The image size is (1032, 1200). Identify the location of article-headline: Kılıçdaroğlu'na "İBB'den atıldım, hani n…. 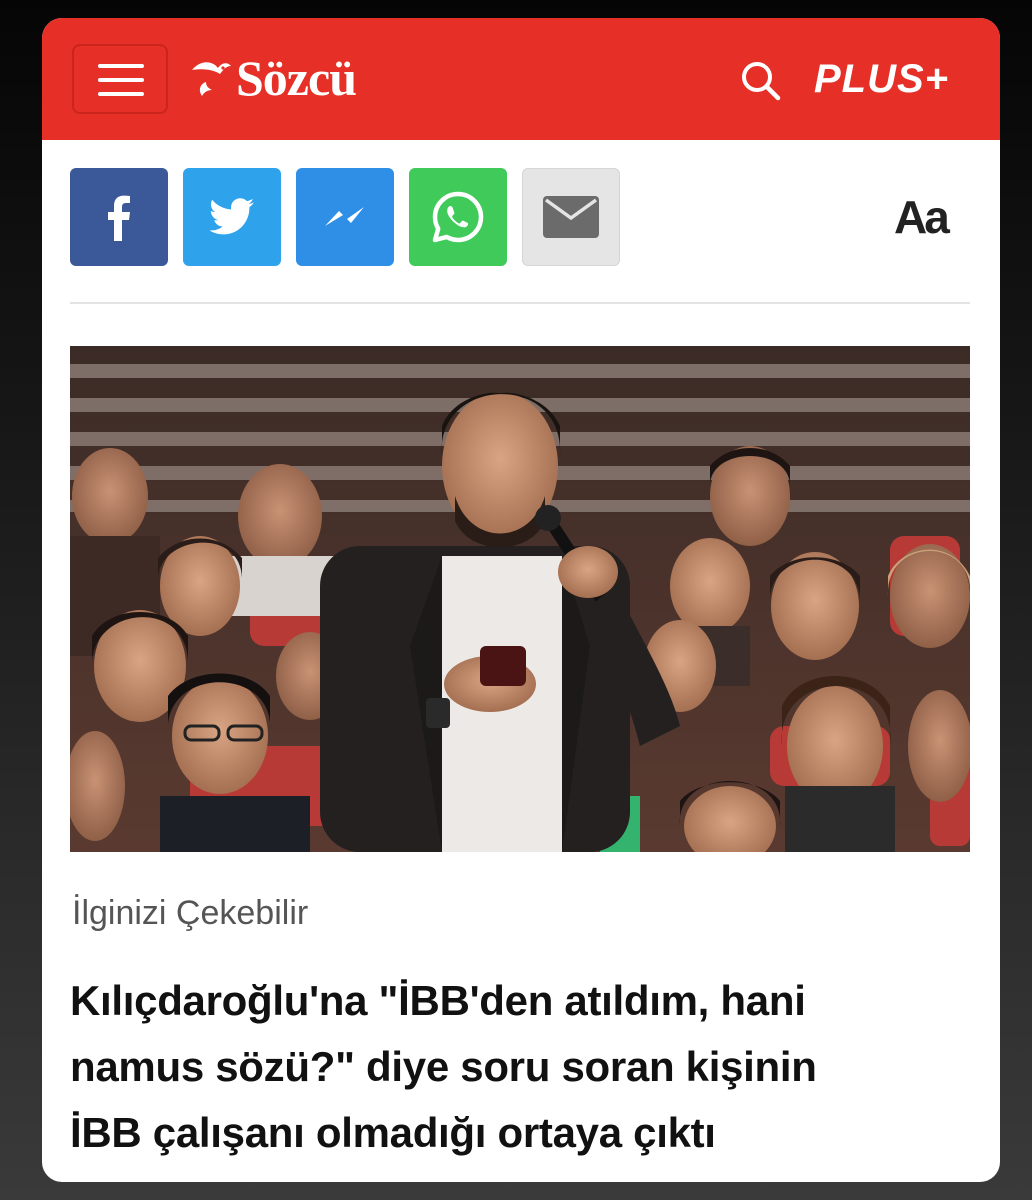
(520, 1067).